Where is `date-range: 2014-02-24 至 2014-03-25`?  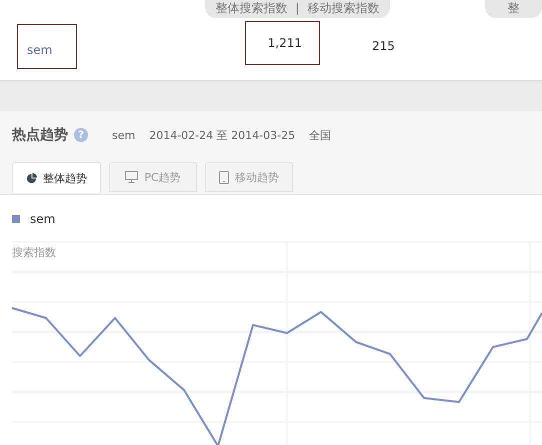 date-range: 2014-02-24 至 2014-03-25 is located at coordinates (222, 135).